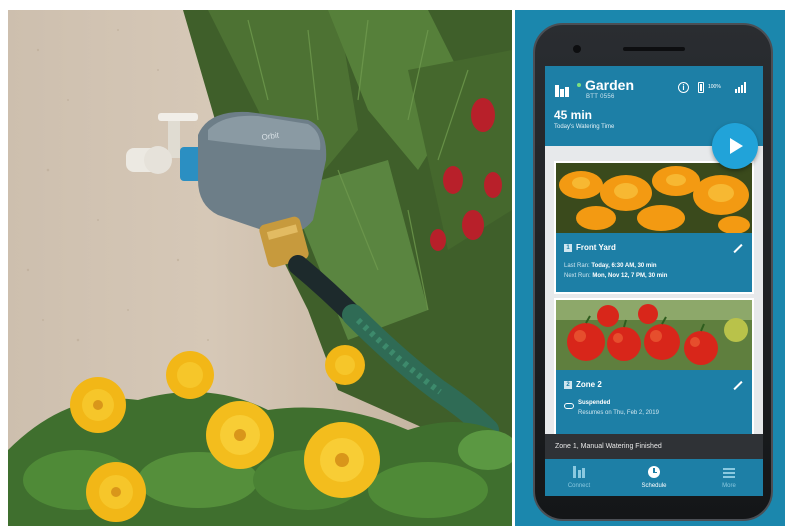  Describe the element at coordinates (568, 248) in the screenshot. I see `zone-number-badge: 1` at that location.